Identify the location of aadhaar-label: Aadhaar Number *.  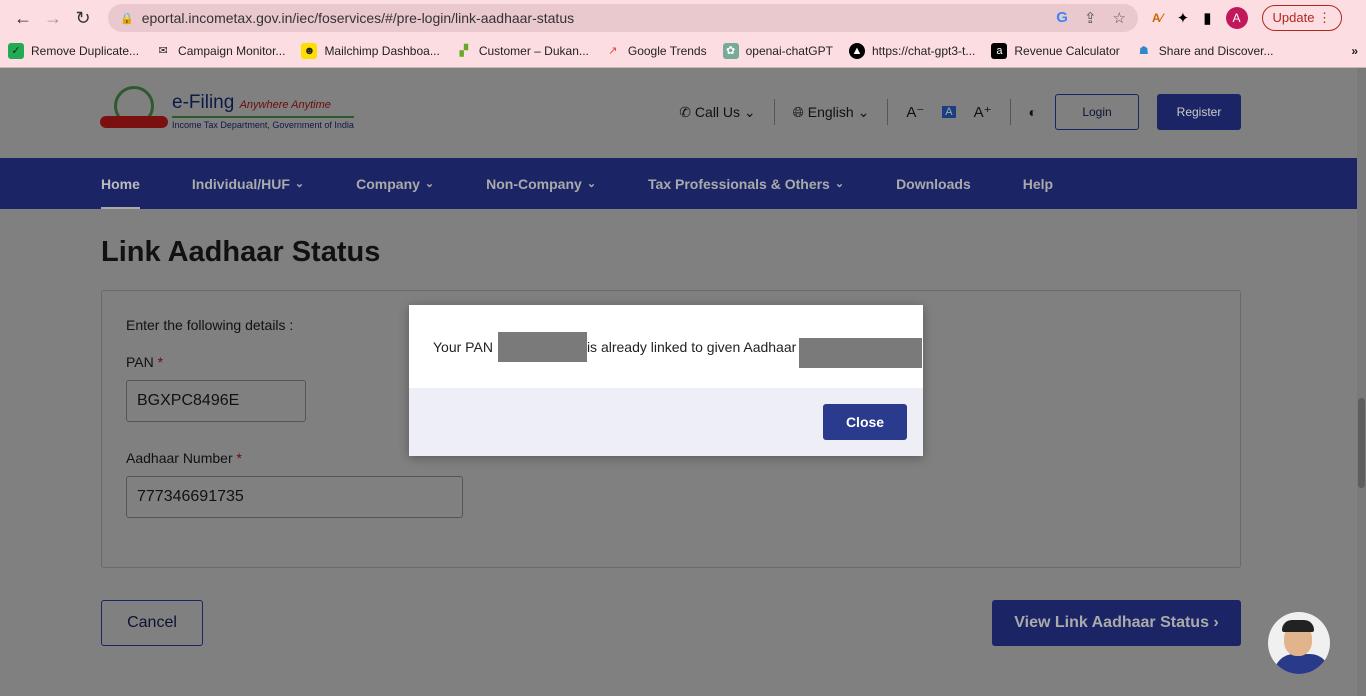
(184, 458).